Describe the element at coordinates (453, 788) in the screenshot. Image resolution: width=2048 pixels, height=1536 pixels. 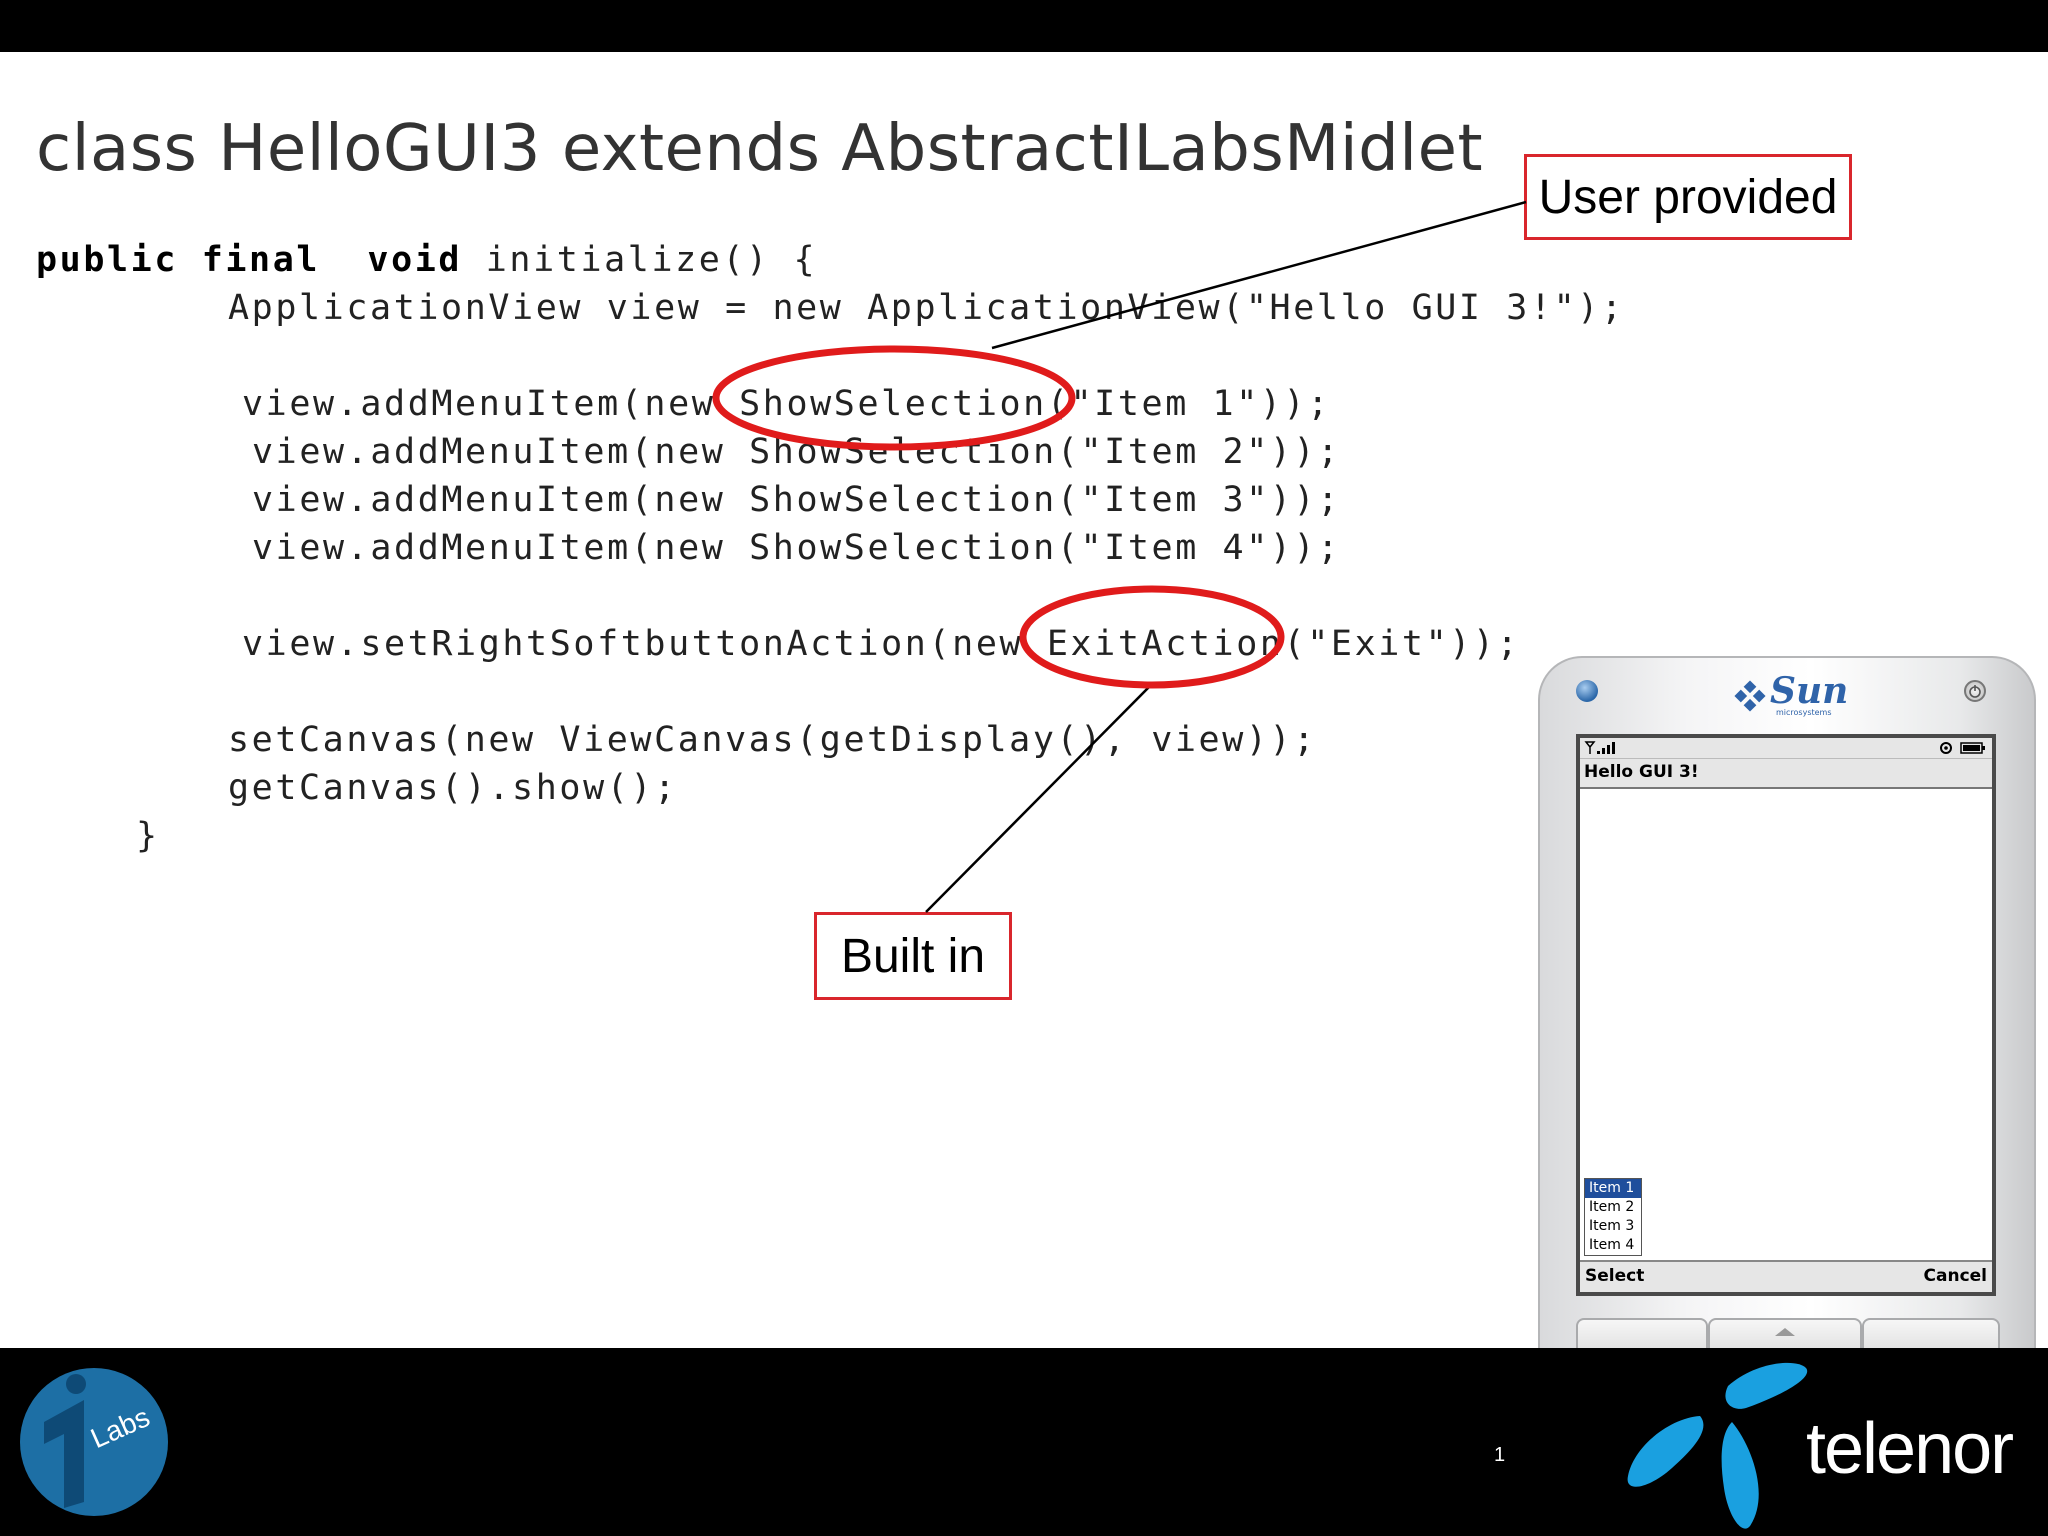
I see `code-line-9: getCanvas().show();` at that location.